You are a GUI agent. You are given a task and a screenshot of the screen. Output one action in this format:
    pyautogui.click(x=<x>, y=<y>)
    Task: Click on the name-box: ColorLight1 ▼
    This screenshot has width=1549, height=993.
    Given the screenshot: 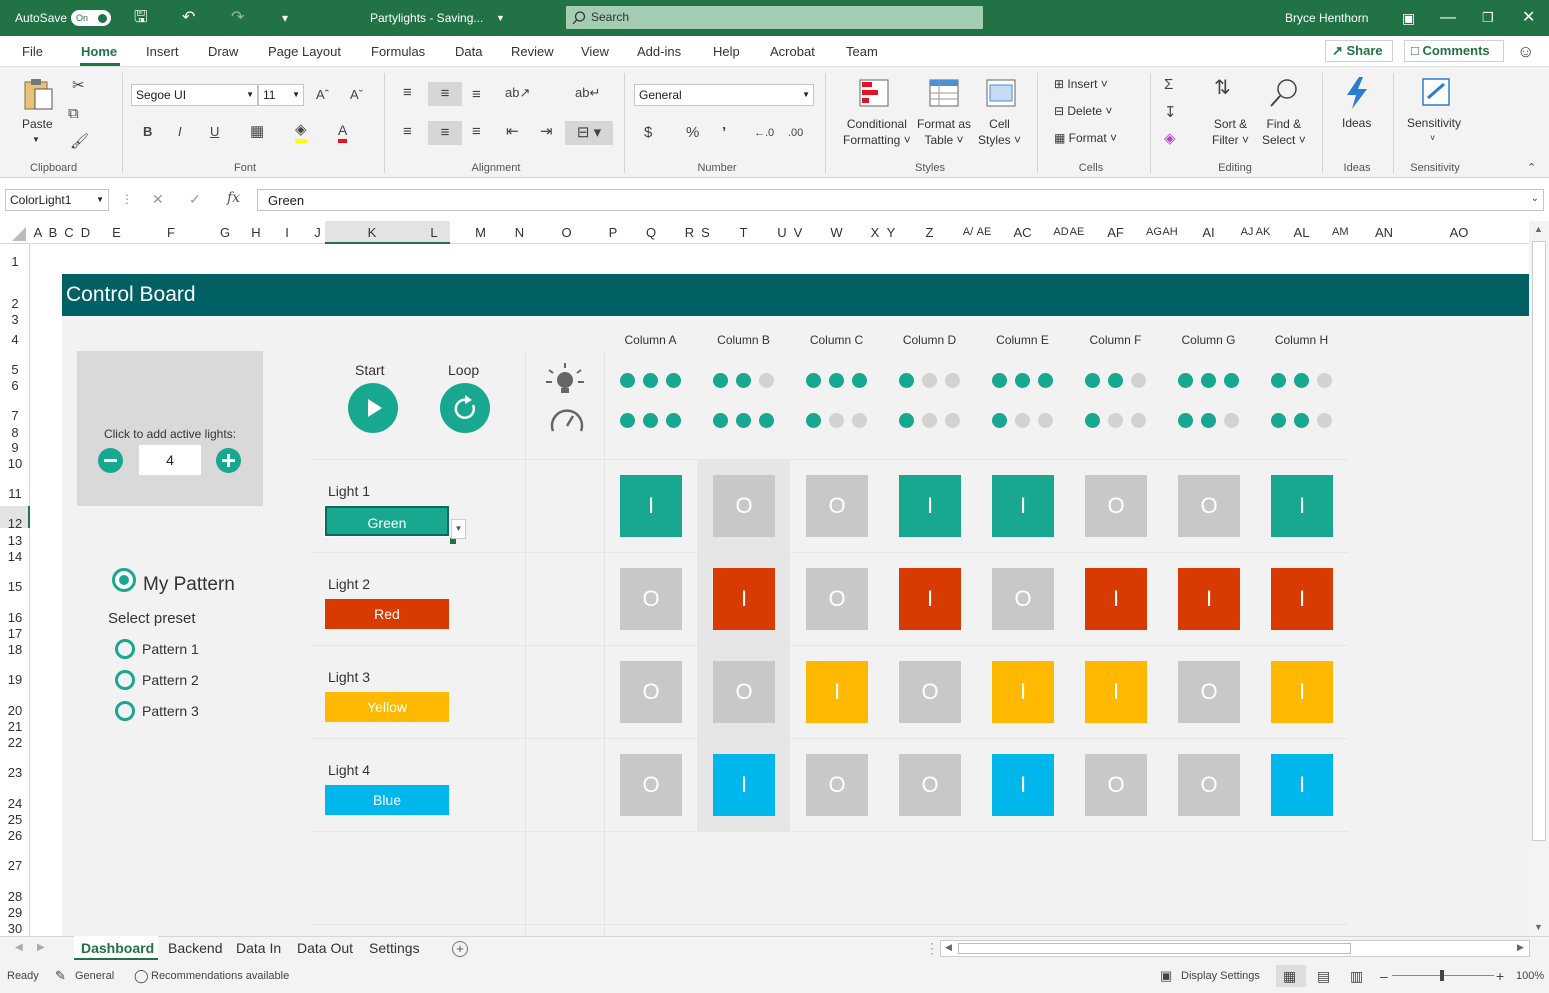 What is the action you would take?
    pyautogui.click(x=57, y=200)
    